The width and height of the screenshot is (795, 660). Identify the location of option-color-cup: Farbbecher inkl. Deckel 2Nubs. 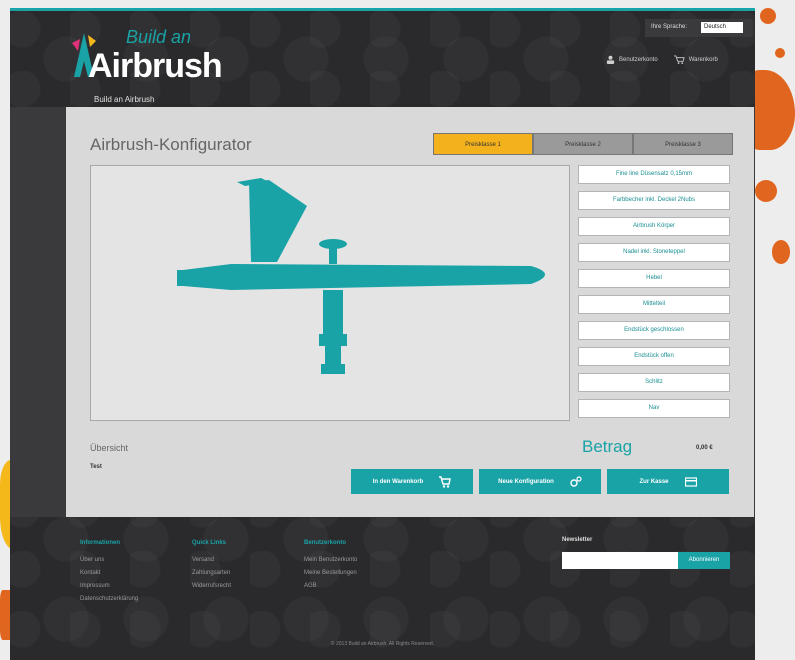
(654, 200).